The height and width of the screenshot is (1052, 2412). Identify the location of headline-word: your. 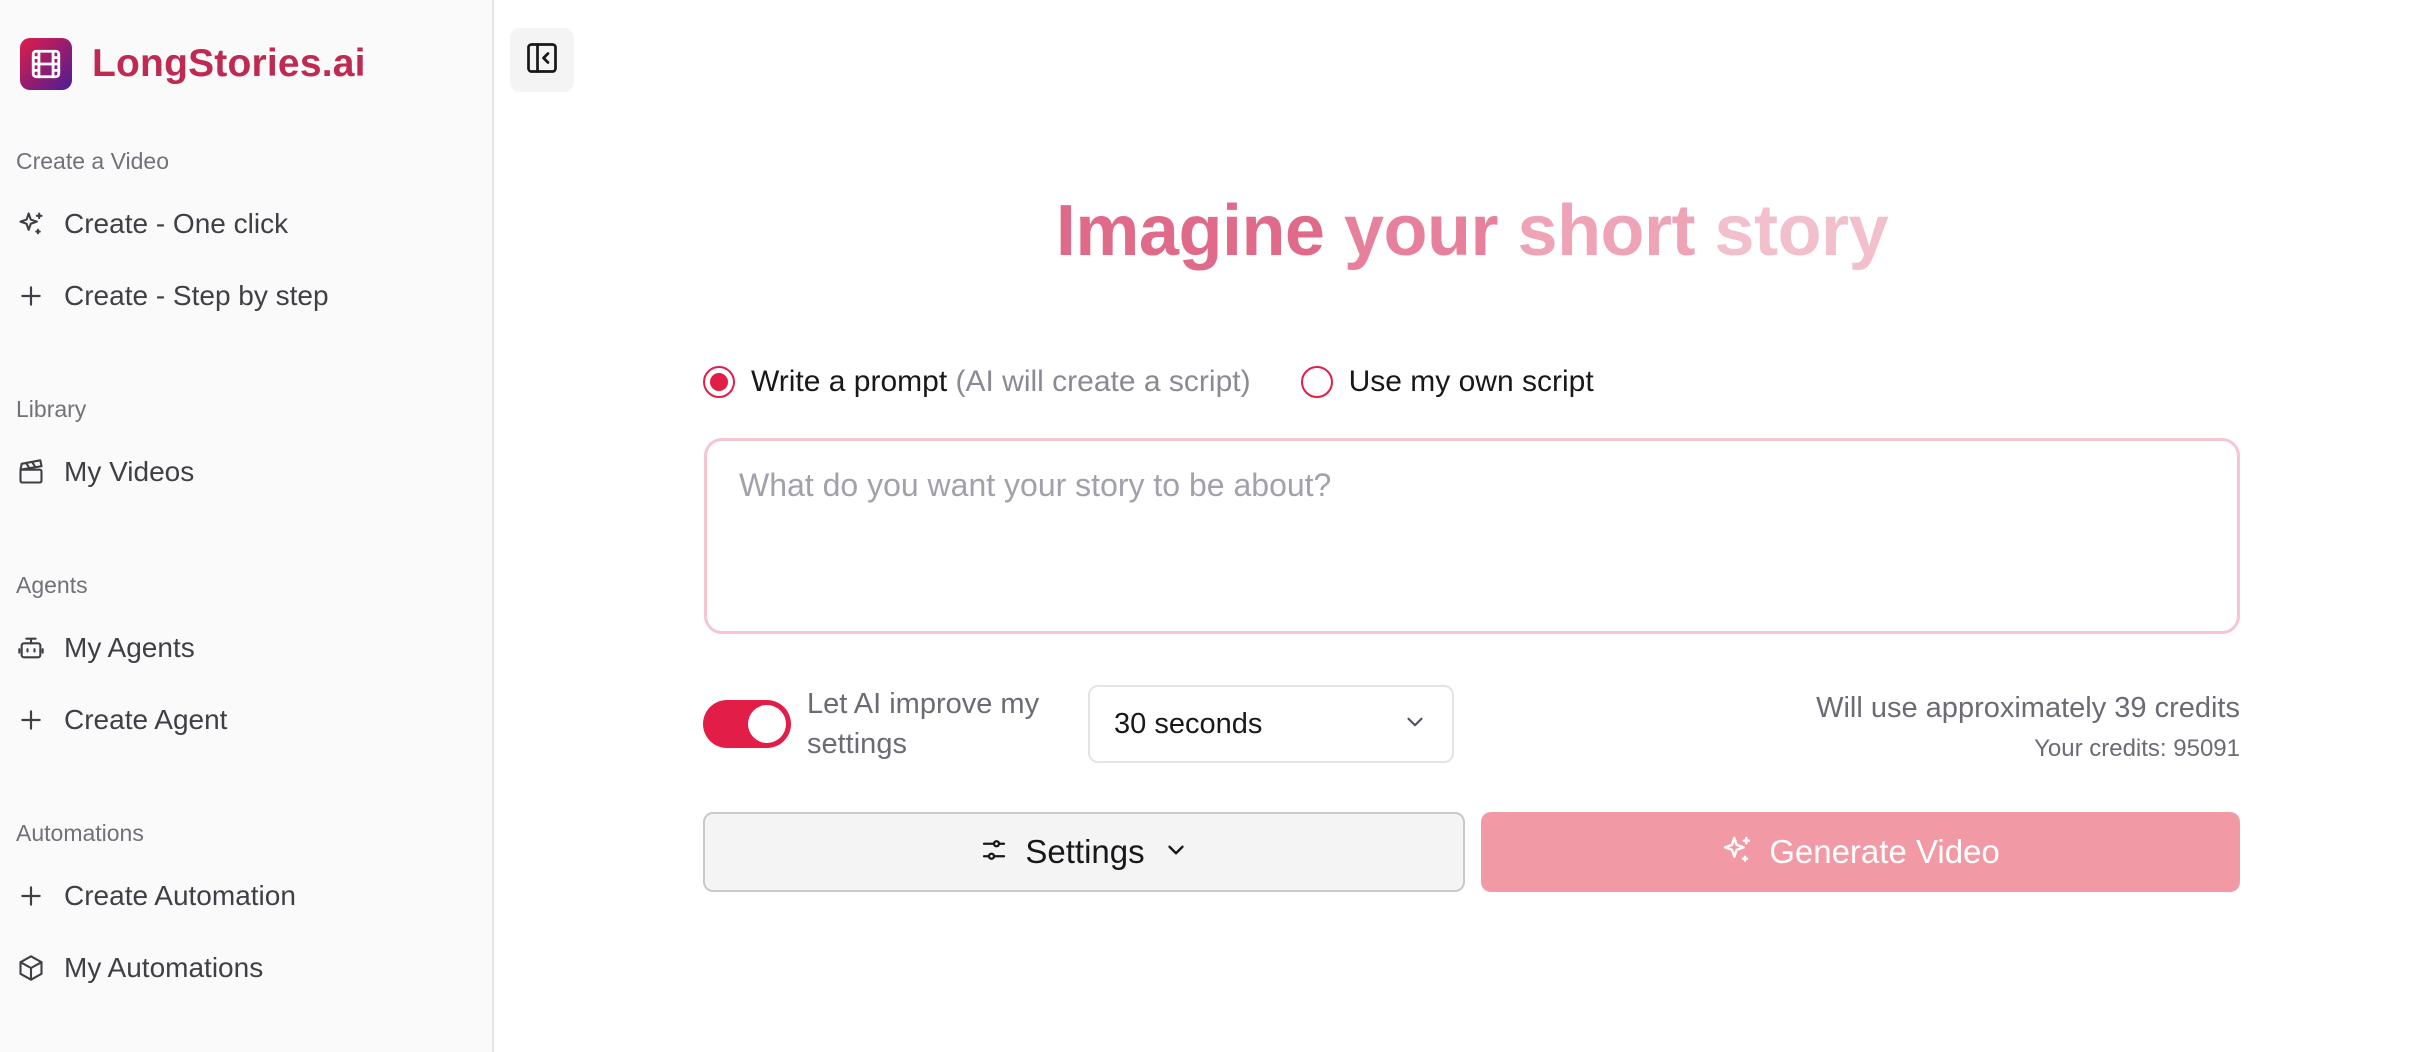
(1421, 231).